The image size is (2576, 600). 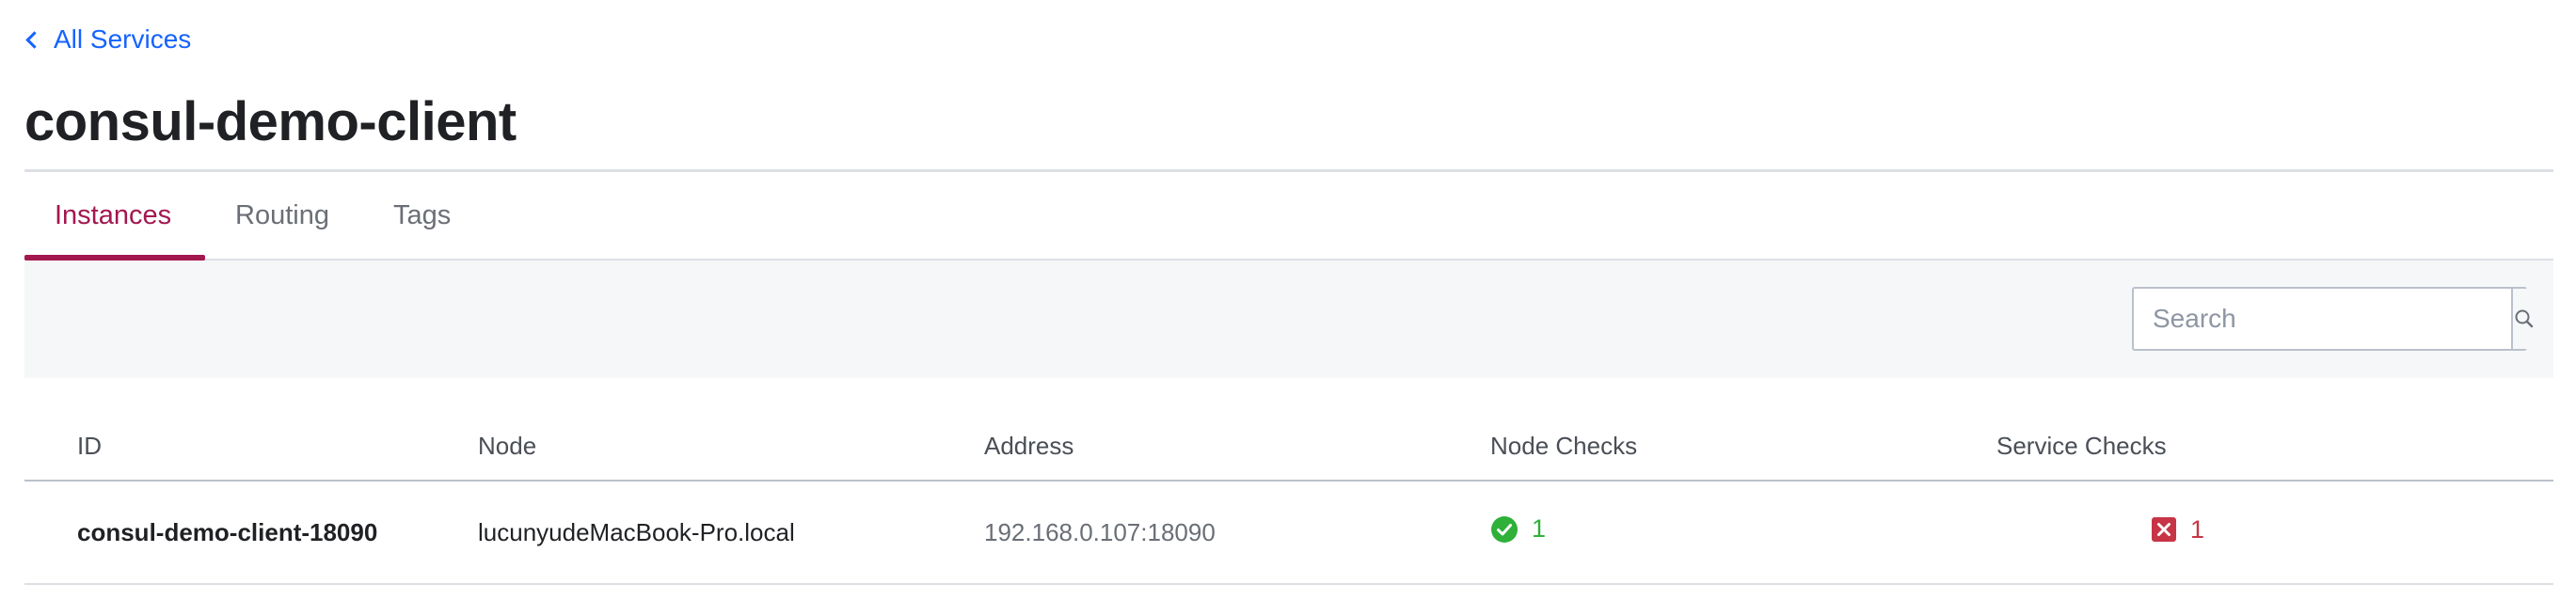 I want to click on tab-tags-label: Tags, so click(x=423, y=214).